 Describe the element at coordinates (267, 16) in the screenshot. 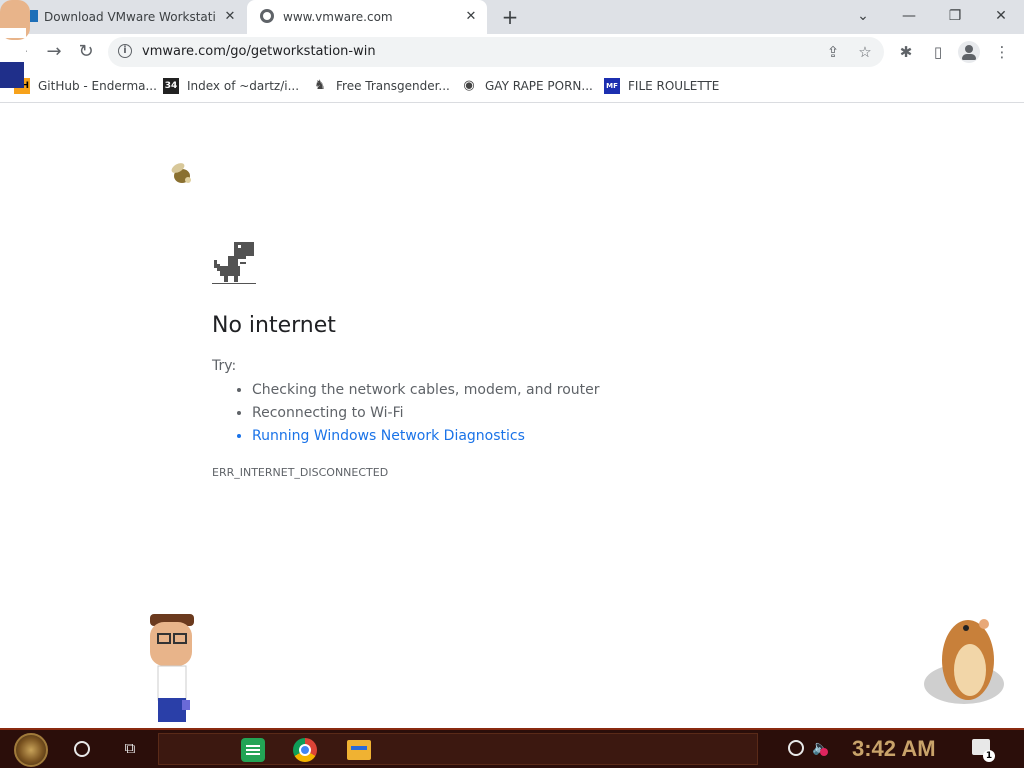

I see `globe-favicon-icon` at that location.